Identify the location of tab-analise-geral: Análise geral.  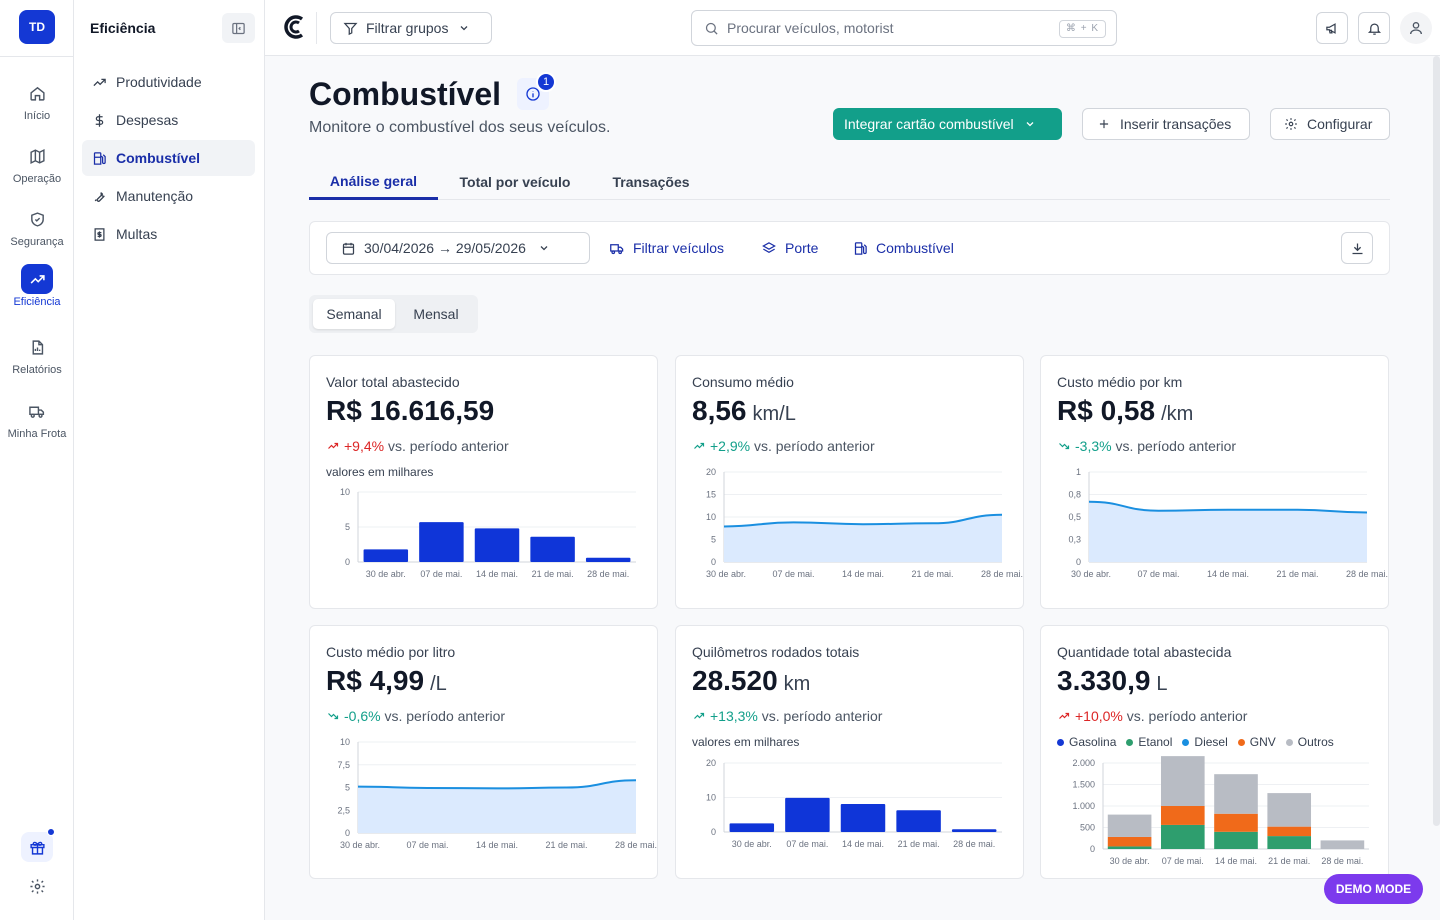
(373, 182).